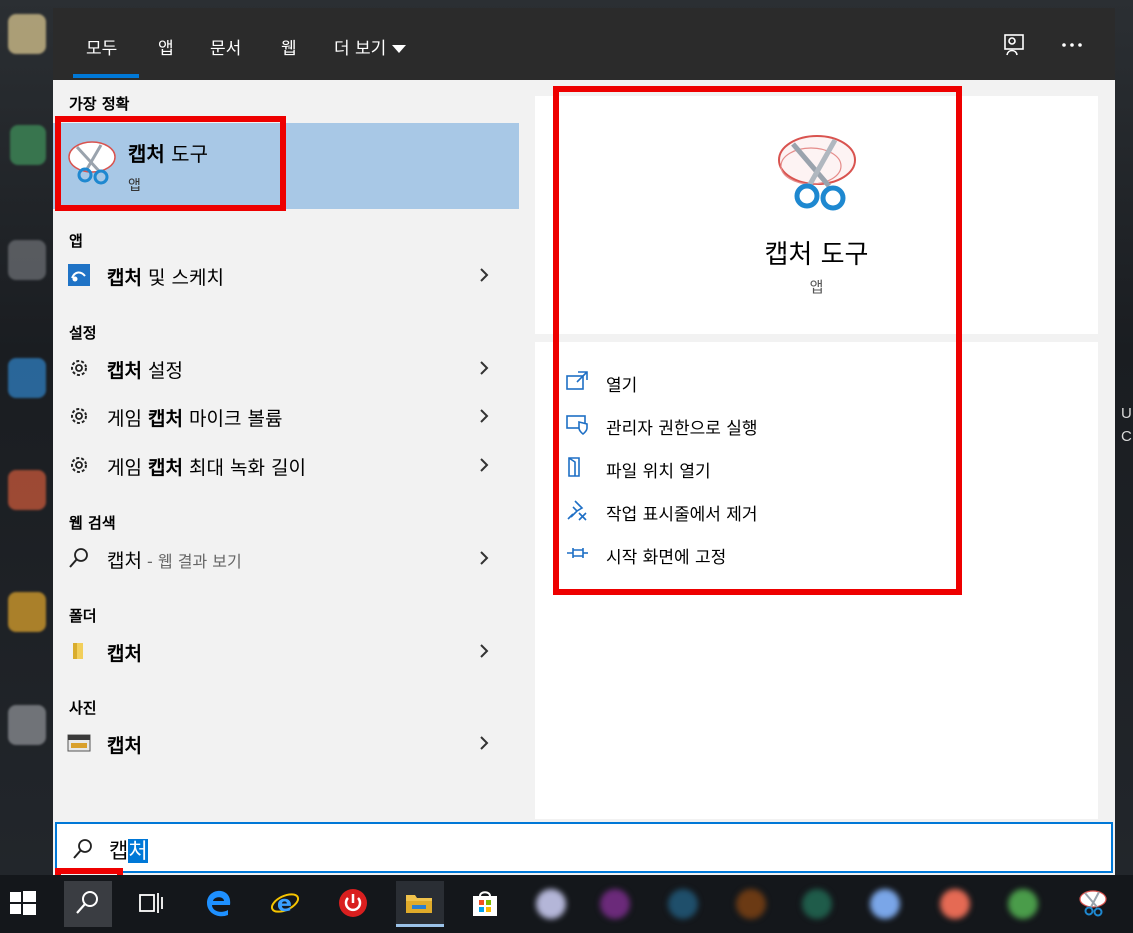 The height and width of the screenshot is (933, 1133). What do you see at coordinates (286, 904) in the screenshot?
I see `internet-explorer-button: e` at bounding box center [286, 904].